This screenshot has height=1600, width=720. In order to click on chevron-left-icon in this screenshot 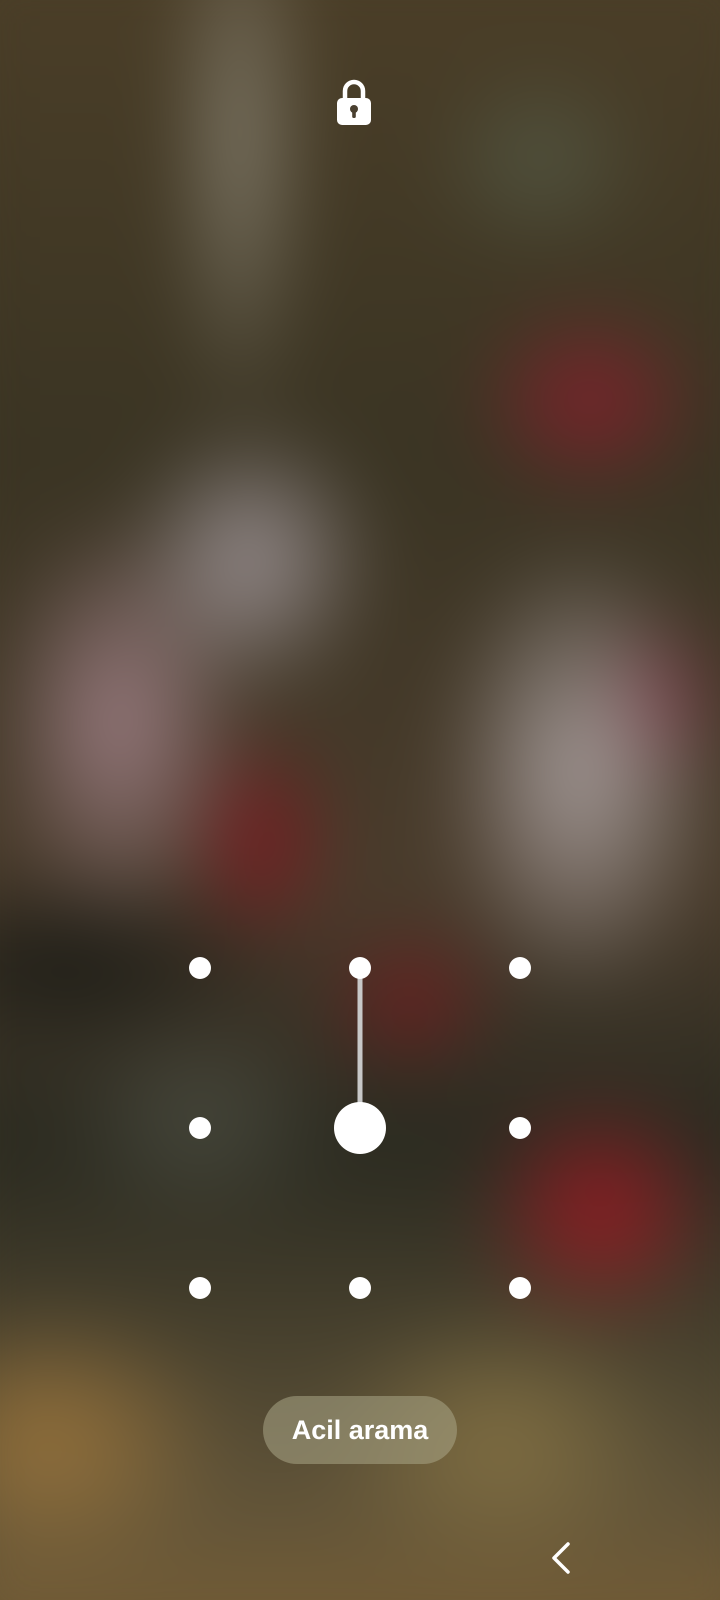, I will do `click(561, 1558)`.